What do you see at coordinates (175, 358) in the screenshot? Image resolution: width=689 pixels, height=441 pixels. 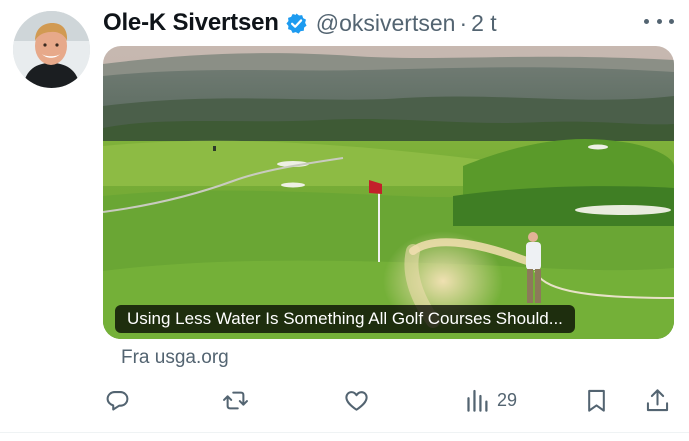 I see `card-source-link: Fra usga.org` at bounding box center [175, 358].